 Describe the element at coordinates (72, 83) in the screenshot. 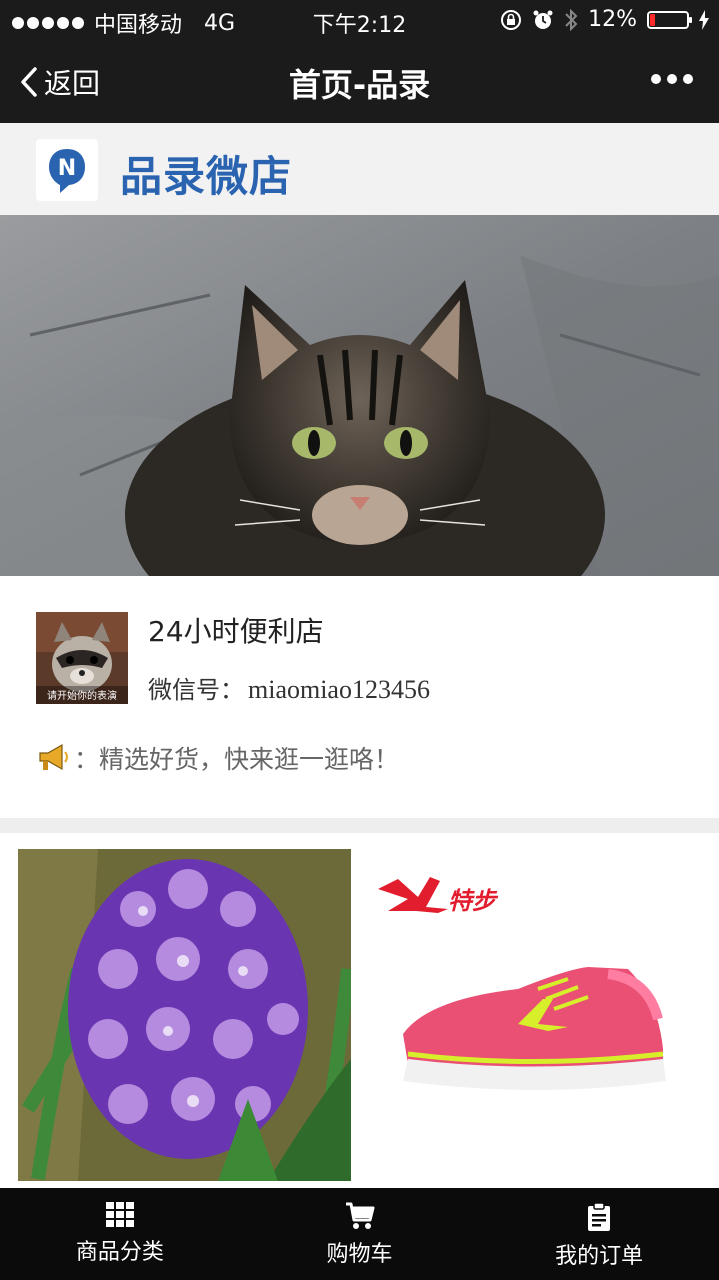

I see `back-label: 返回` at that location.